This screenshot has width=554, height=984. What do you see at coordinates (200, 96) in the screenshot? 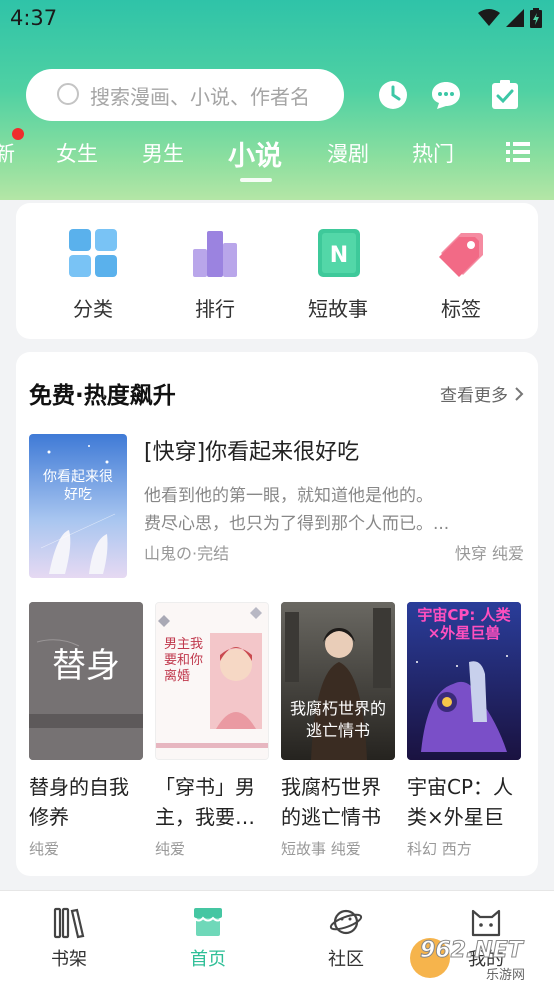
I see `search-placeholder: 搜索漫画、小说、作者名` at bounding box center [200, 96].